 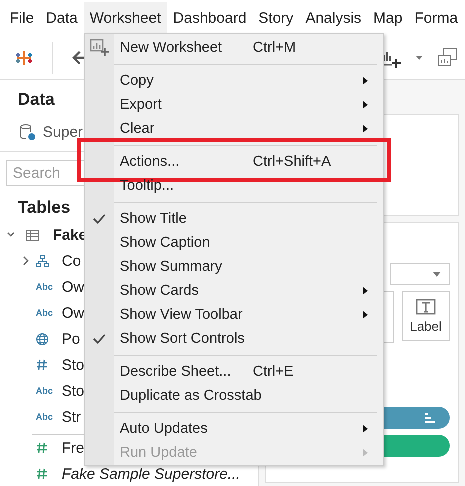 What do you see at coordinates (44, 207) in the screenshot?
I see `section-heading: Tables` at bounding box center [44, 207].